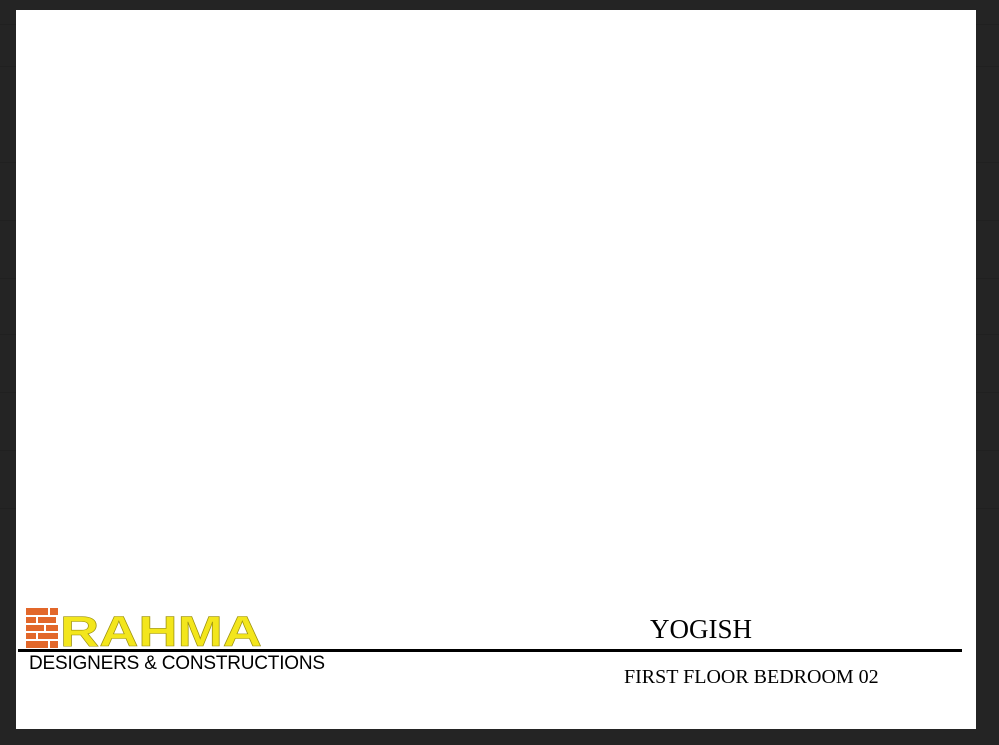 The height and width of the screenshot is (745, 999). Describe the element at coordinates (751, 677) in the screenshot. I see `drawing-title: FIRST FLOOR BEDROOM 02` at that location.